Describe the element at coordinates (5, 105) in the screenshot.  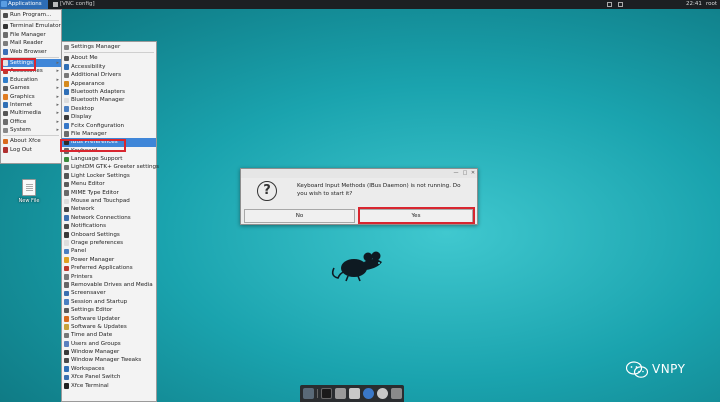
I see `internet-icon` at that location.